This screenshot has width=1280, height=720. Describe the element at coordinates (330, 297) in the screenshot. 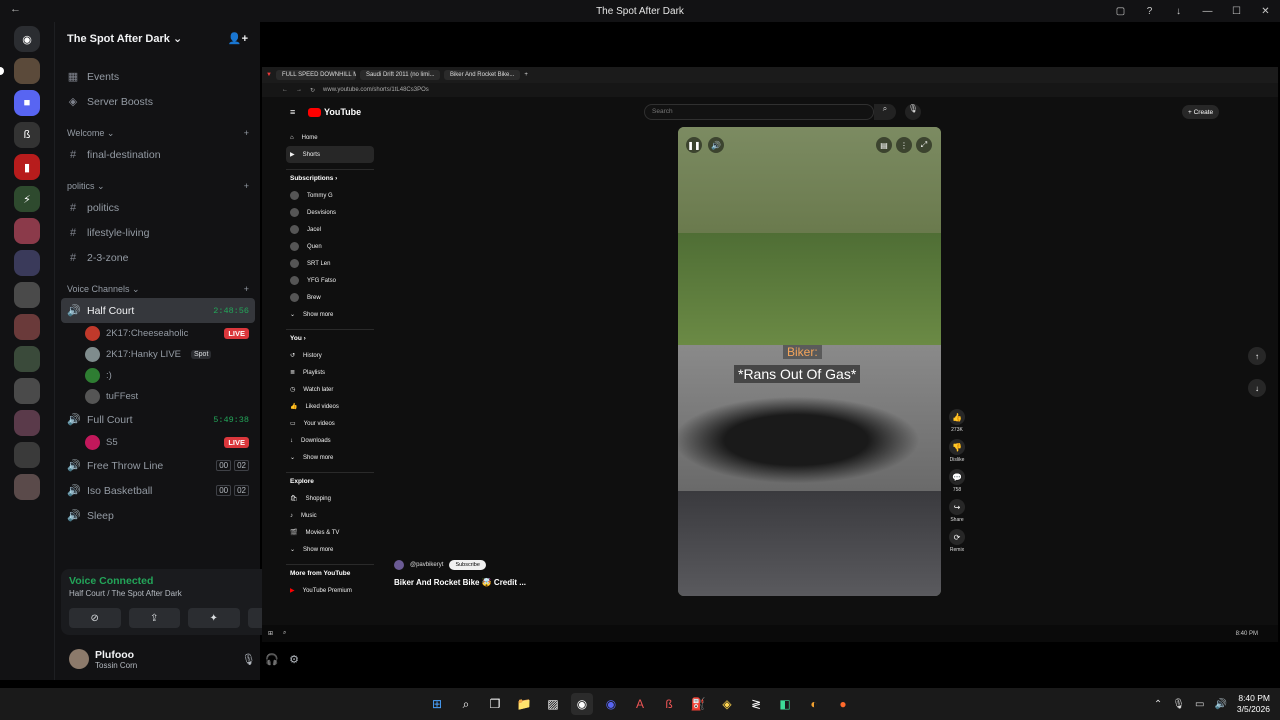

I see `subscription-item: Brew` at that location.